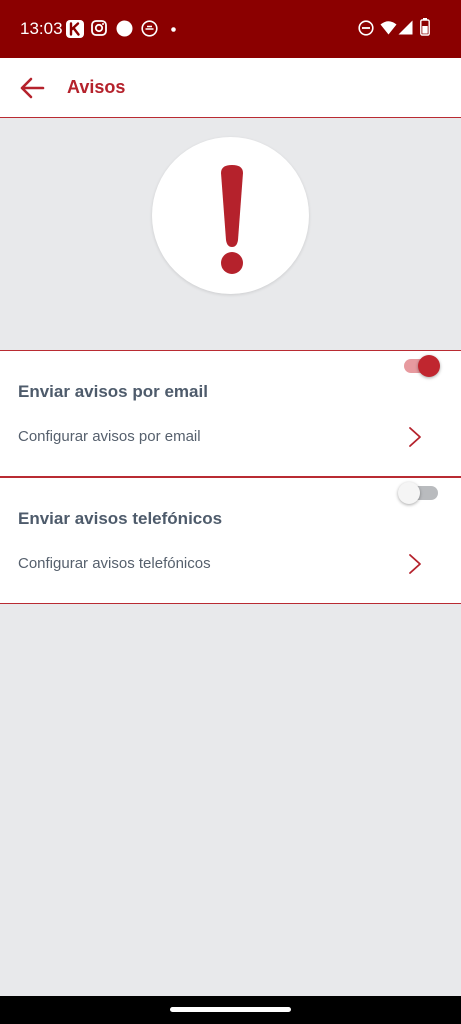  I want to click on email-alerts-title: Enviar avisos por email, so click(113, 391).